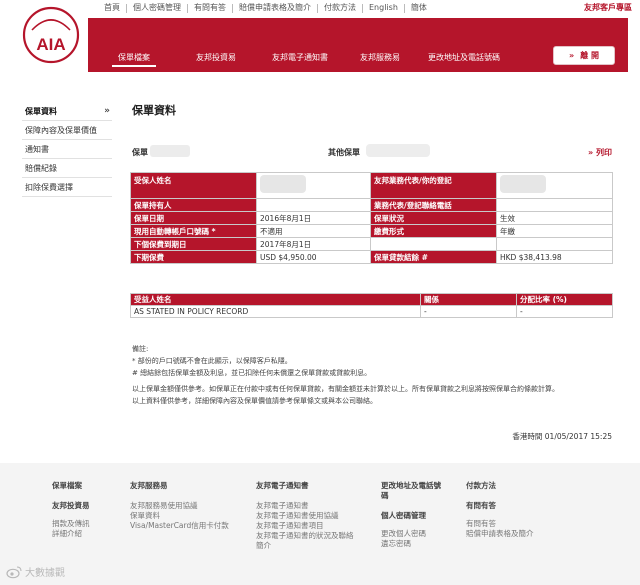  What do you see at coordinates (358, 45) in the screenshot?
I see `main-nav: 保單檔案 友邦投資易 友邦電子通知書 友邦服務易 更改地址及電話號碼 » 離 開` at bounding box center [358, 45].